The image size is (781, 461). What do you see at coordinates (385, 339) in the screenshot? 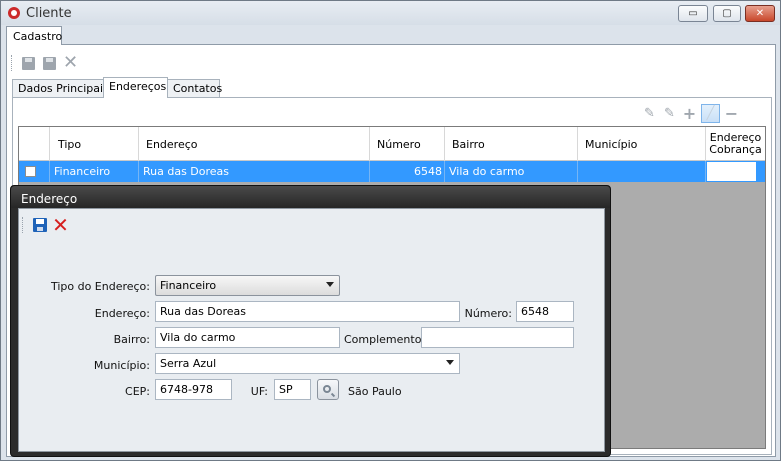
I see `label-complemento: Complemento:` at bounding box center [385, 339].